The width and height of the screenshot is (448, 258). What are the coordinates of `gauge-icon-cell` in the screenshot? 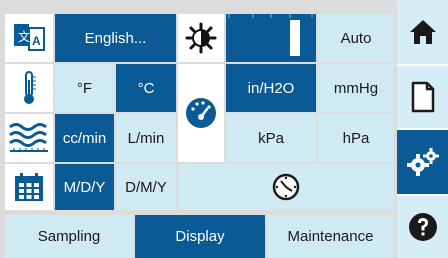 It's located at (201, 113).